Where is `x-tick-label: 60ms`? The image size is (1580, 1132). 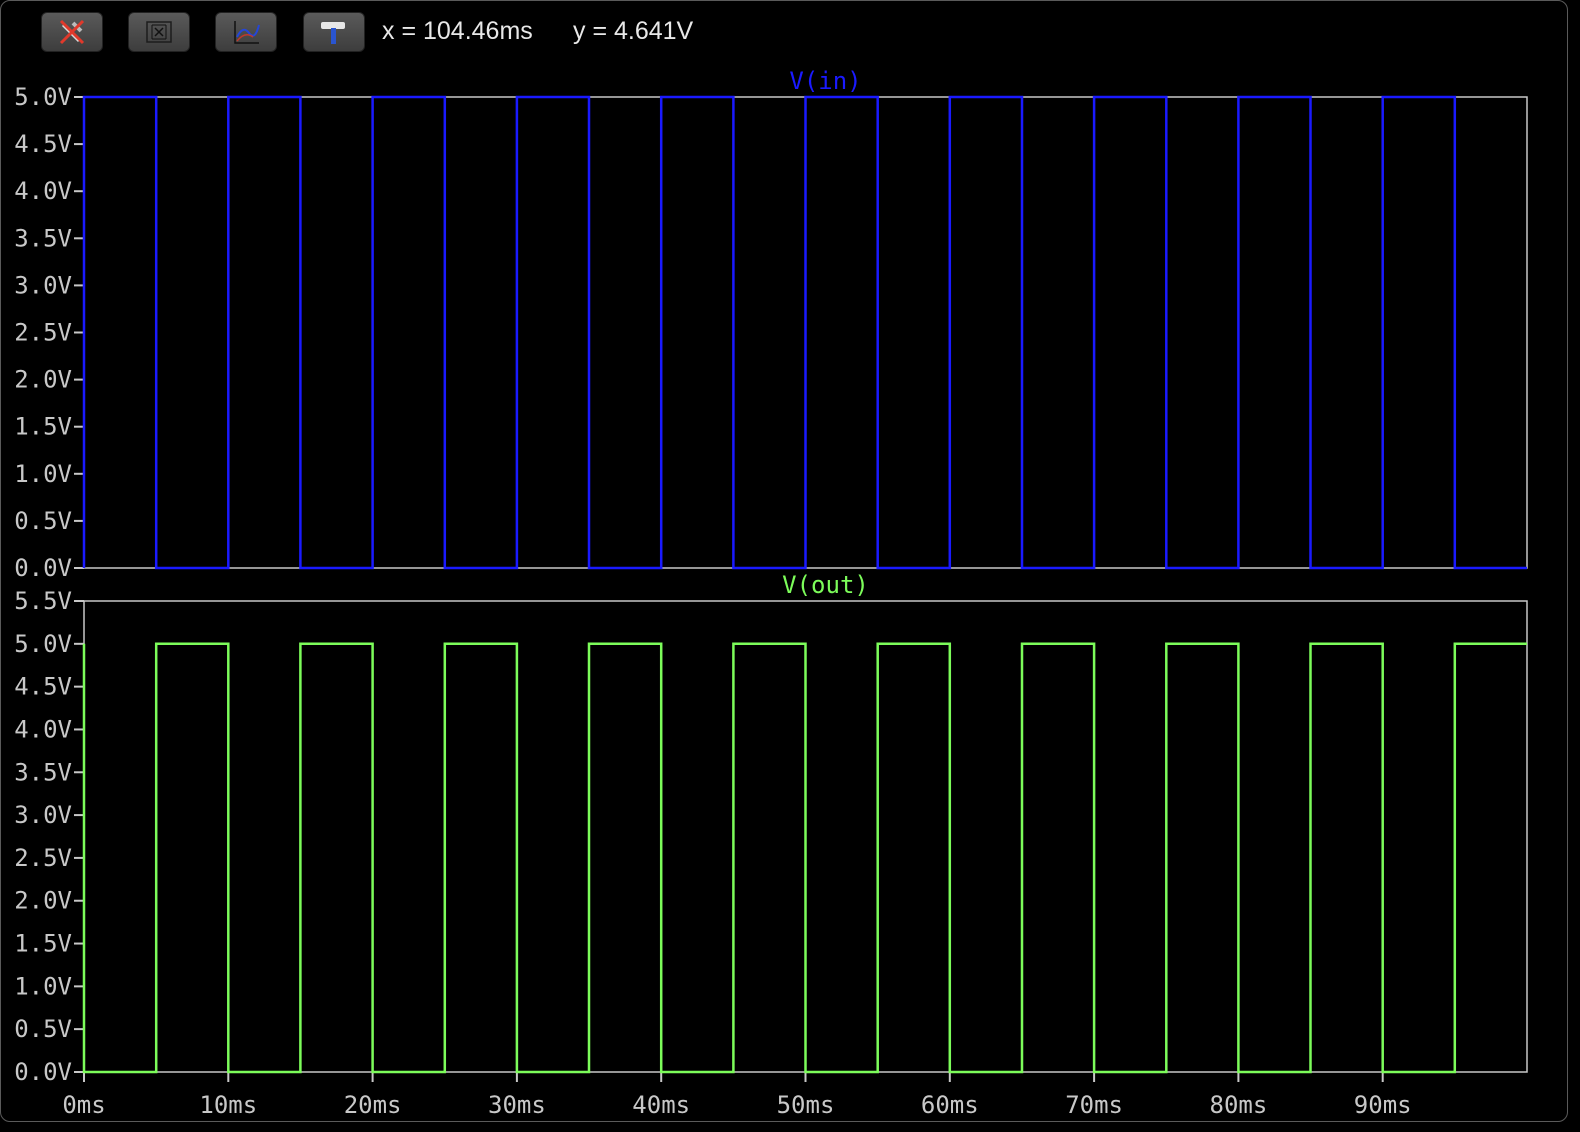 x-tick-label: 60ms is located at coordinates (950, 1105).